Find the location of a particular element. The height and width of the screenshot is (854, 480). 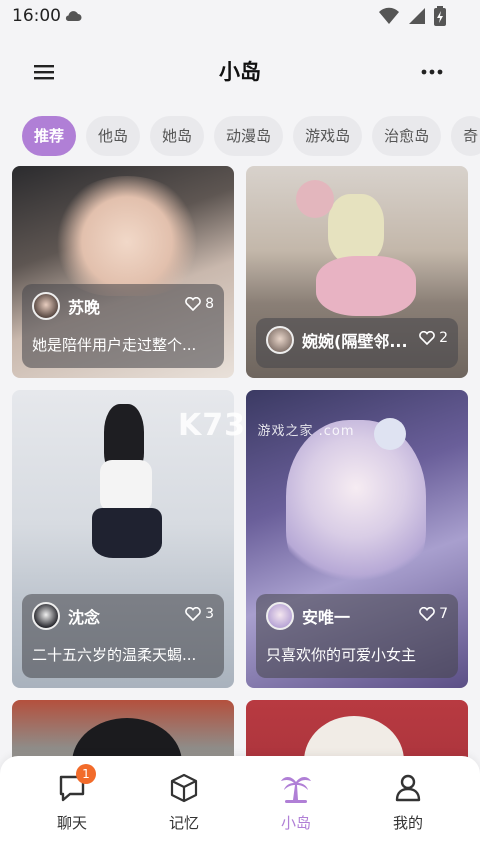

menu-button is located at coordinates (46, 72).